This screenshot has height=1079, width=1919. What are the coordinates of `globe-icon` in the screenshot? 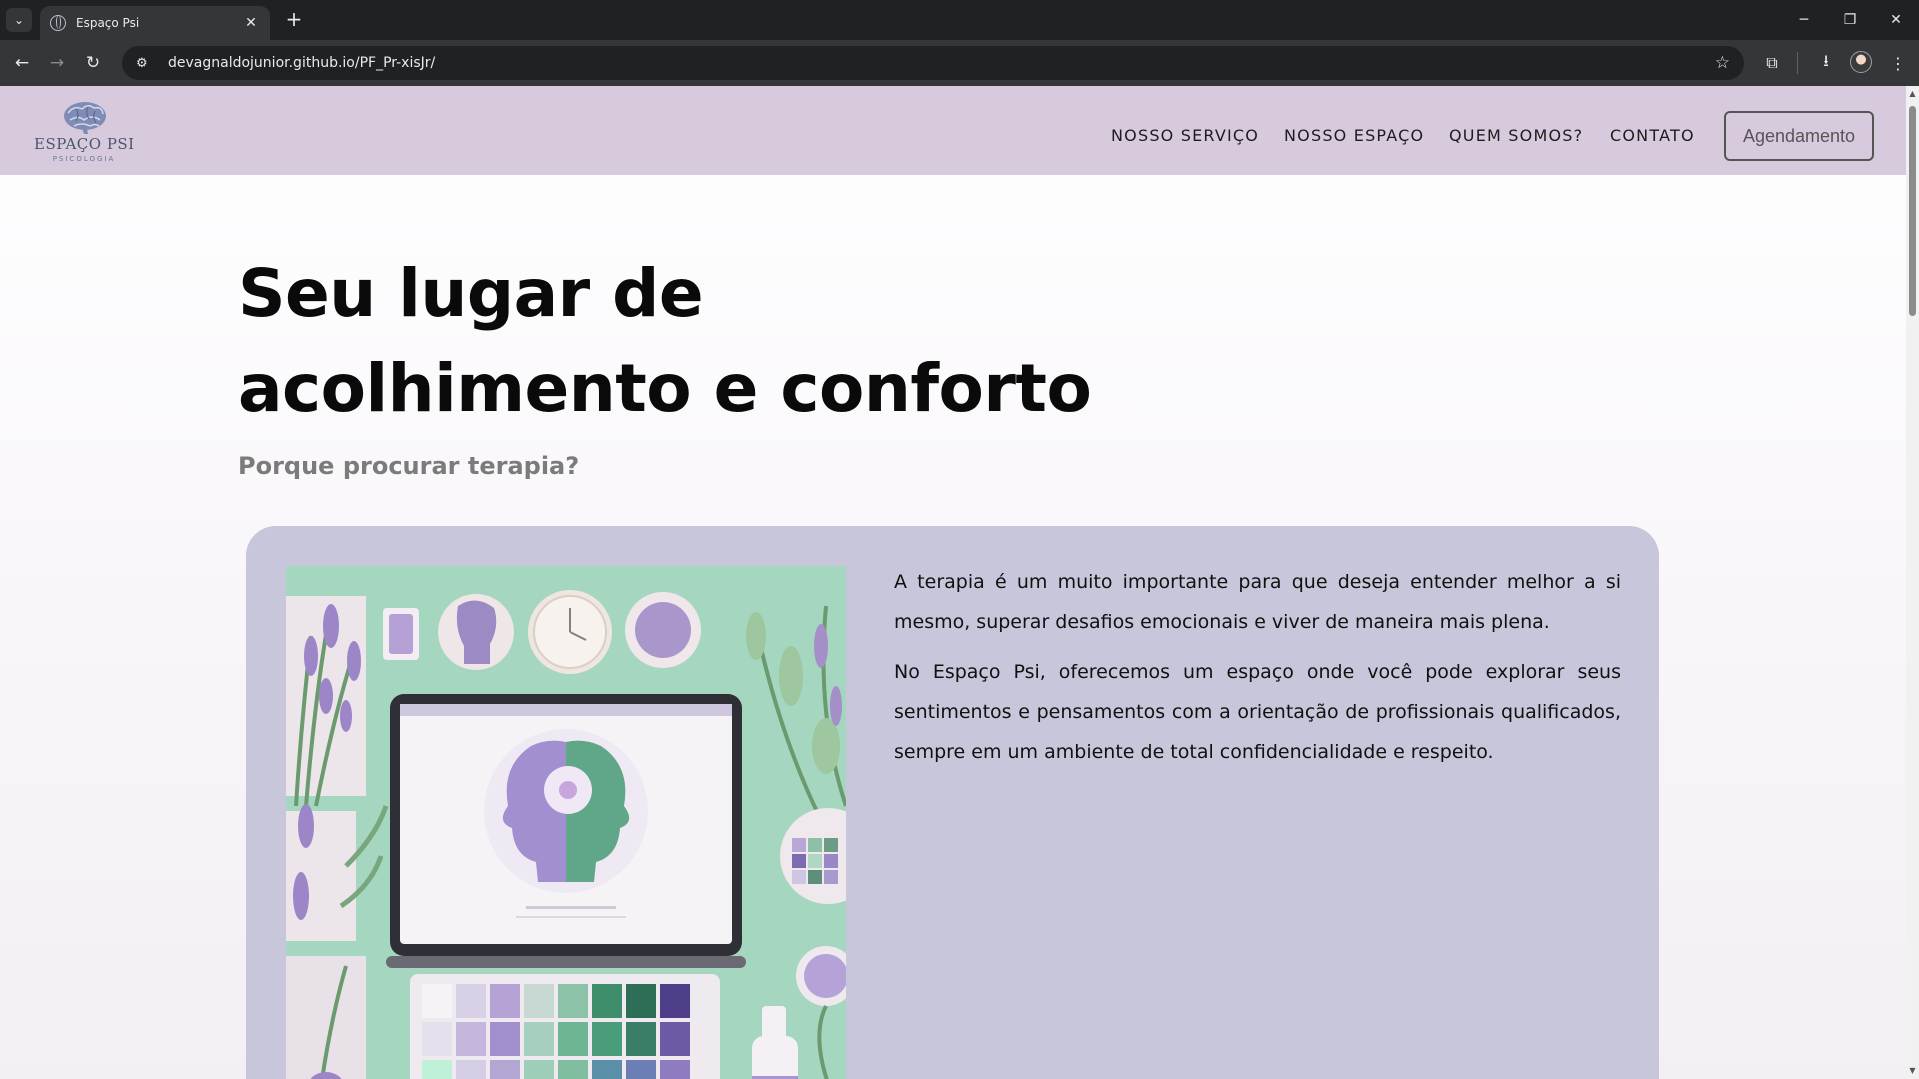 It's located at (58, 23).